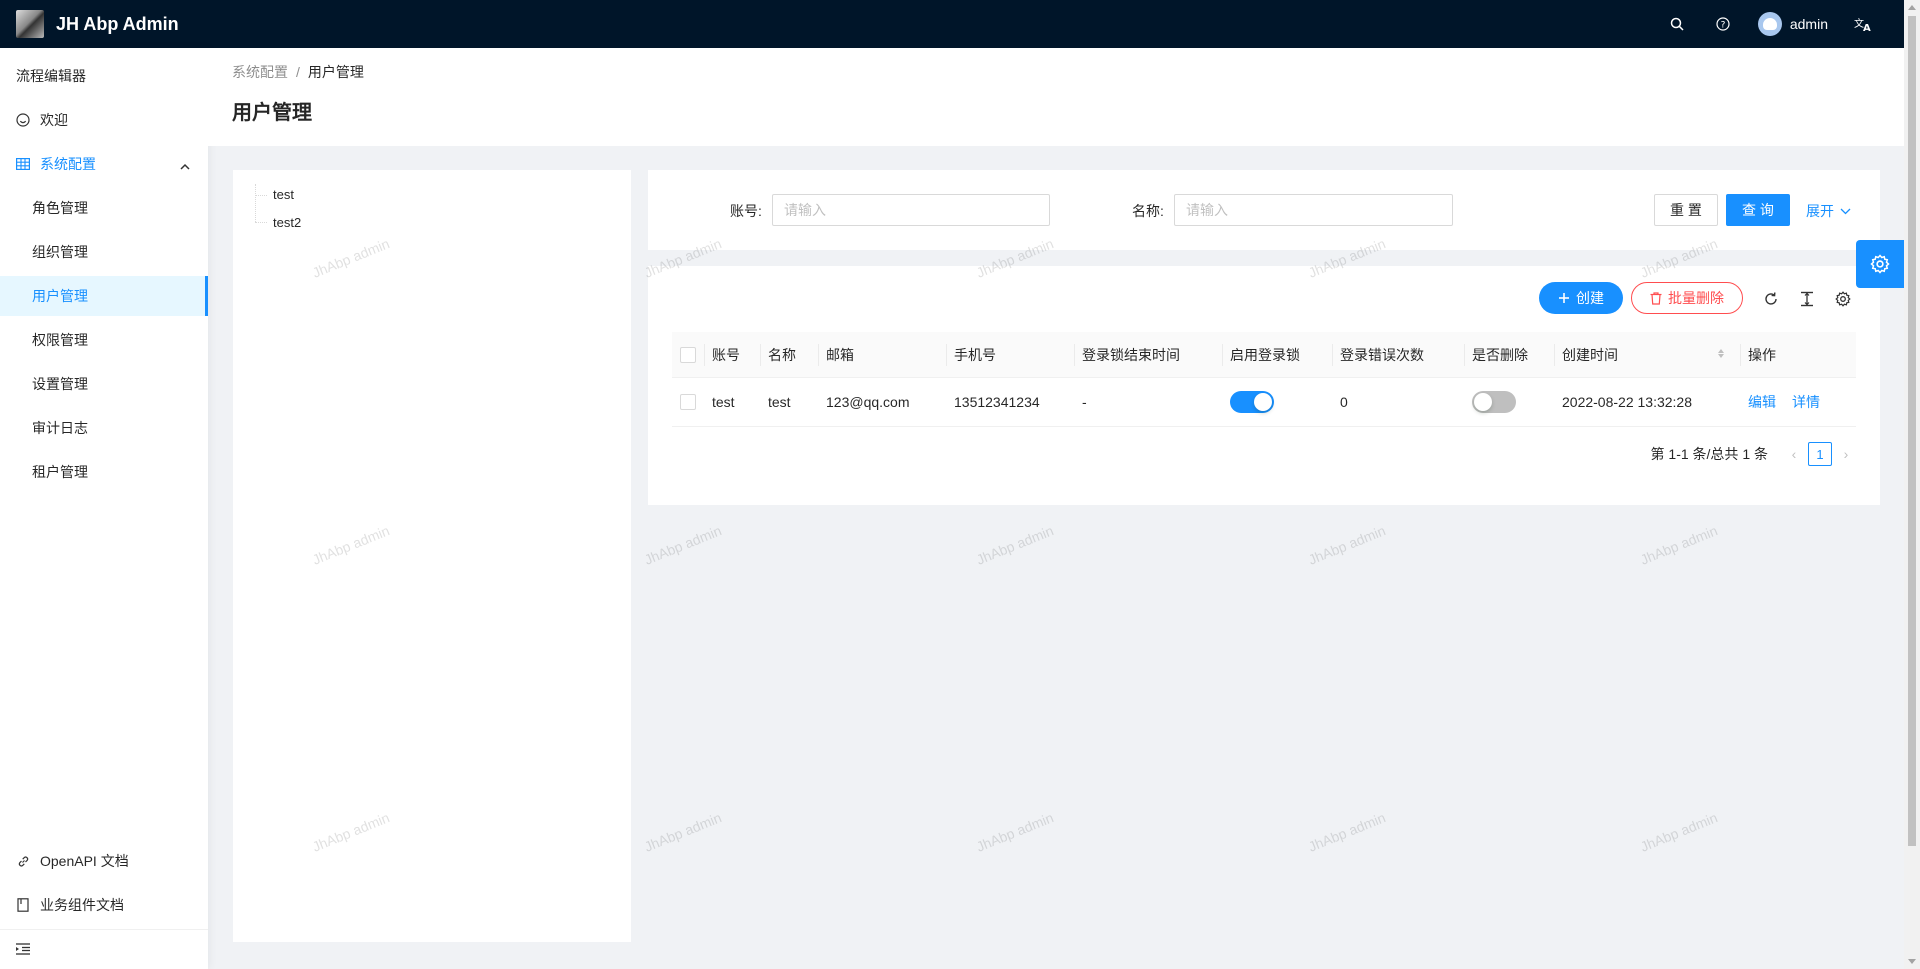 This screenshot has height=969, width=1920. What do you see at coordinates (1867, 27) in the screenshot?
I see `svg-text: A` at bounding box center [1867, 27].